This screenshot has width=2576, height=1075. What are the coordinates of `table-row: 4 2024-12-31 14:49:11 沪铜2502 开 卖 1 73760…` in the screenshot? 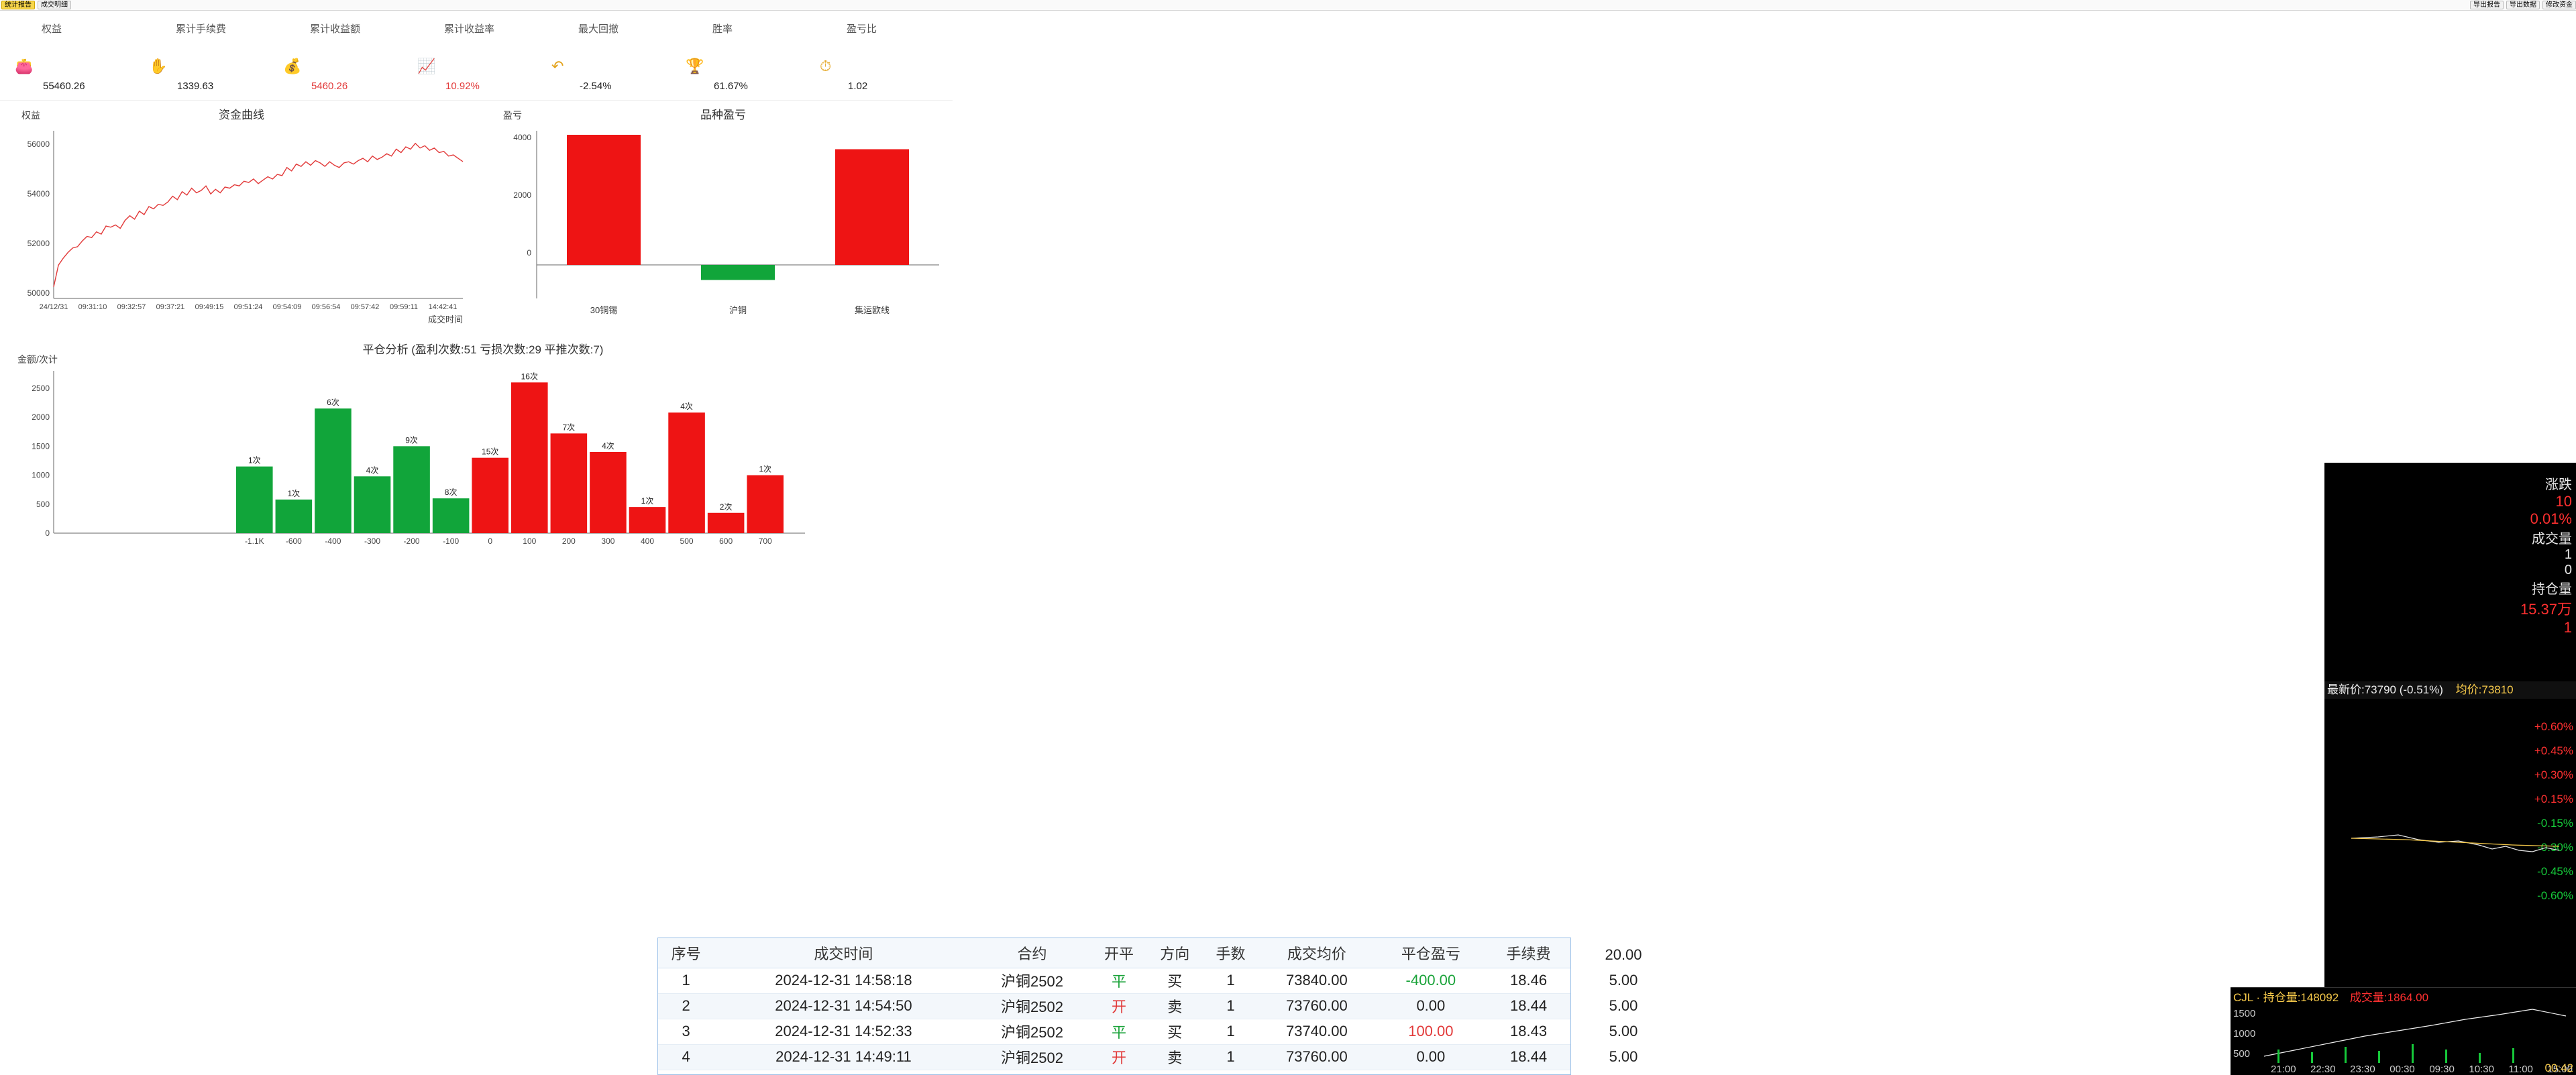 It's located at (1114, 1057).